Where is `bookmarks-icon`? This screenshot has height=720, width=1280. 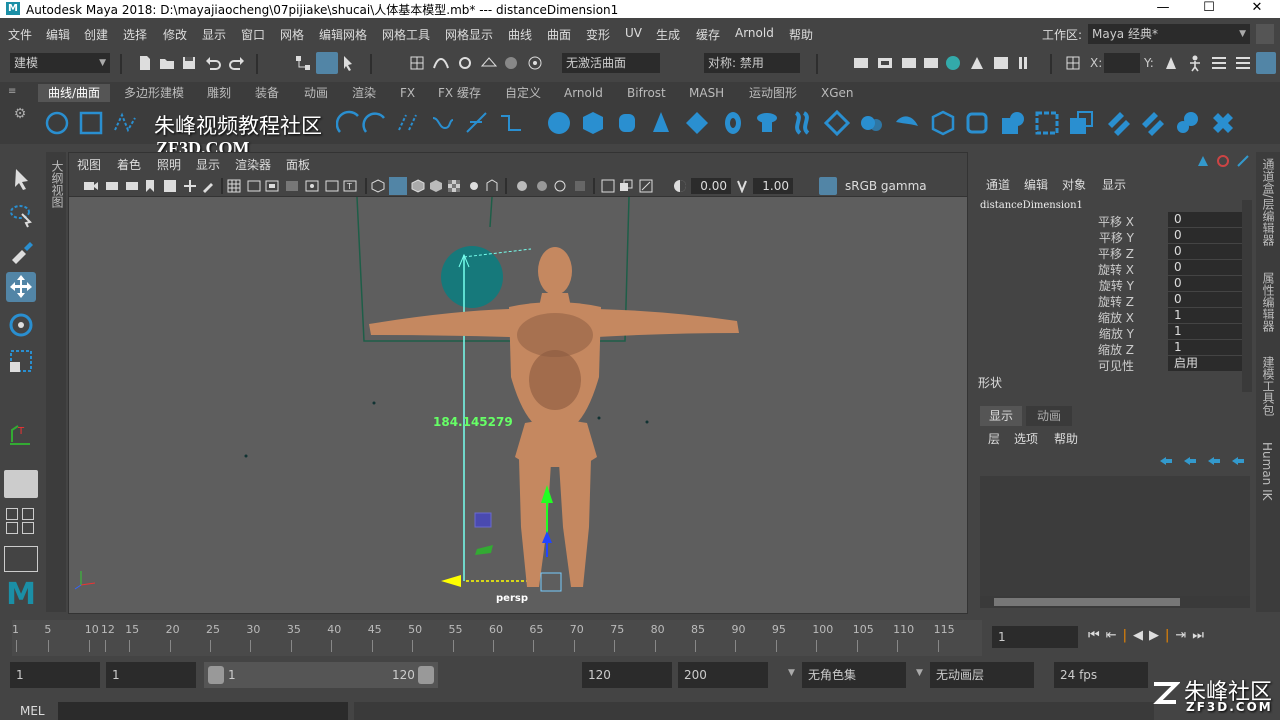
bookmarks-icon is located at coordinates (132, 186).